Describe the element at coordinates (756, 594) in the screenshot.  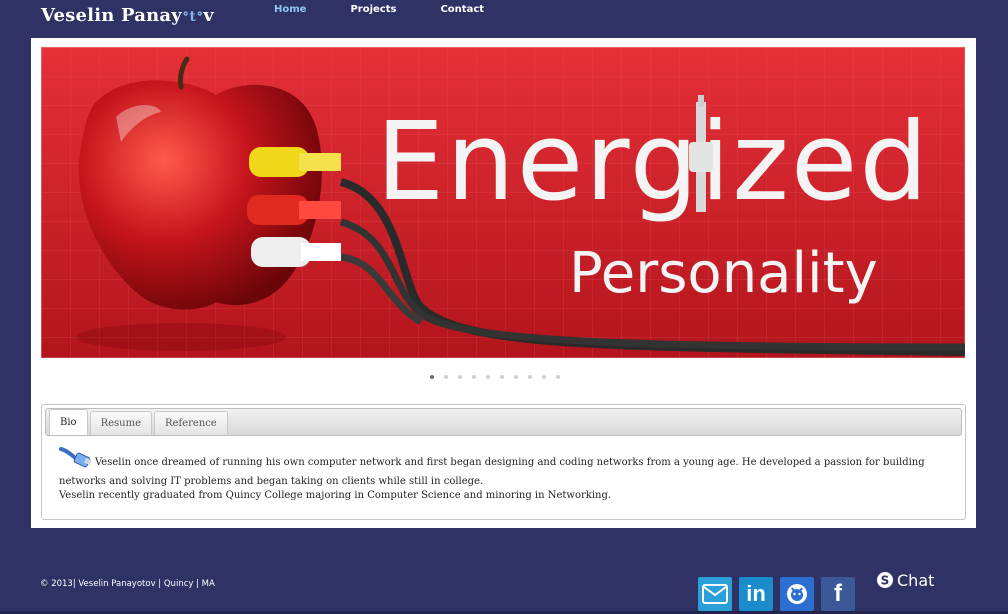
I see `linkedin-icon: in` at that location.